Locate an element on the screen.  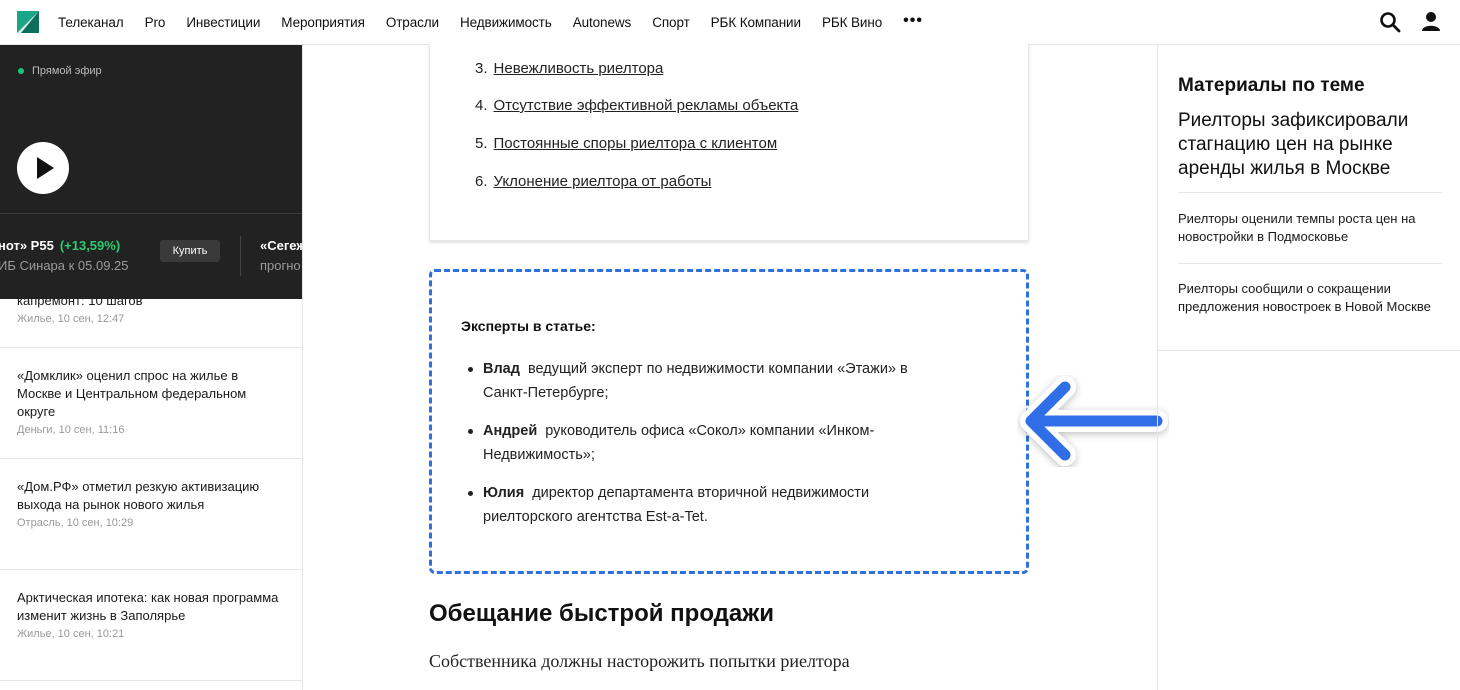
toc-link: Уклонение риелтора от работы is located at coordinates (603, 181).